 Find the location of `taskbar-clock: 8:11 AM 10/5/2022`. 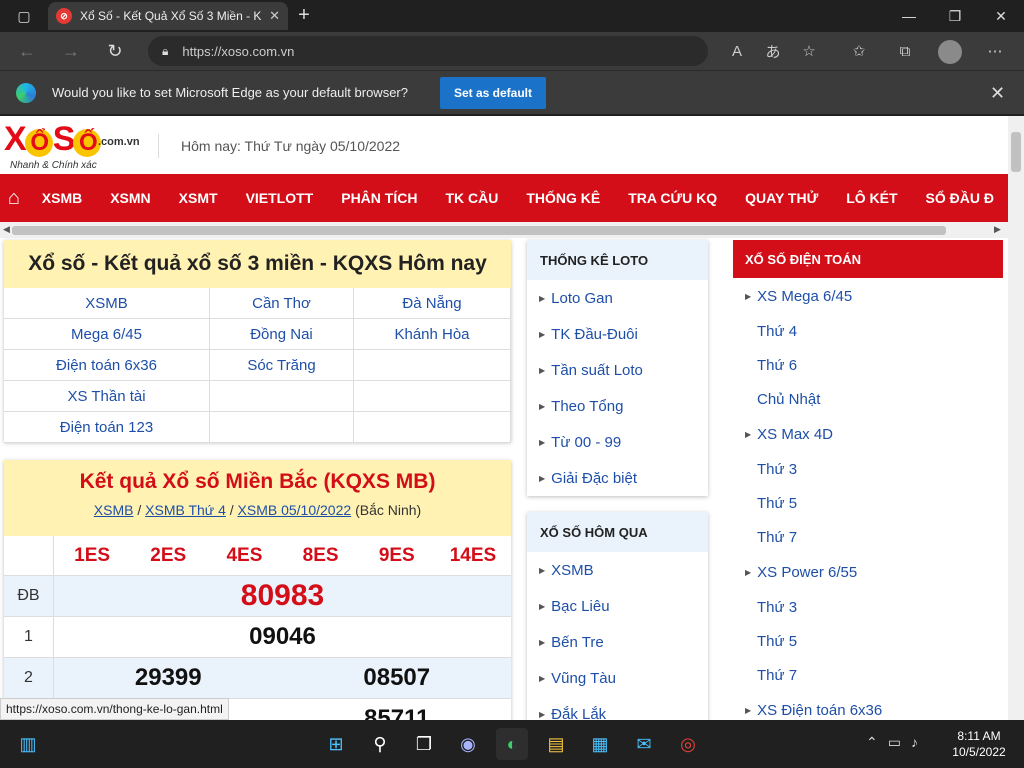

taskbar-clock: 8:11 AM 10/5/2022 is located at coordinates (979, 744).